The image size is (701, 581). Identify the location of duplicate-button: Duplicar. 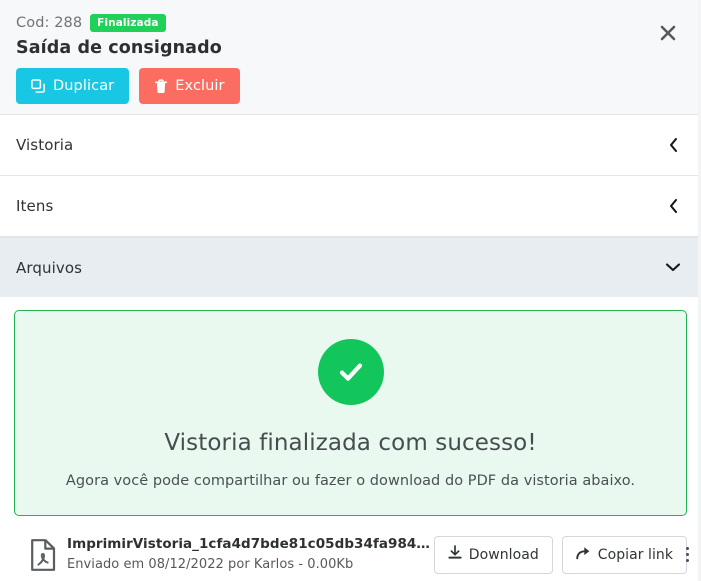
(73, 86).